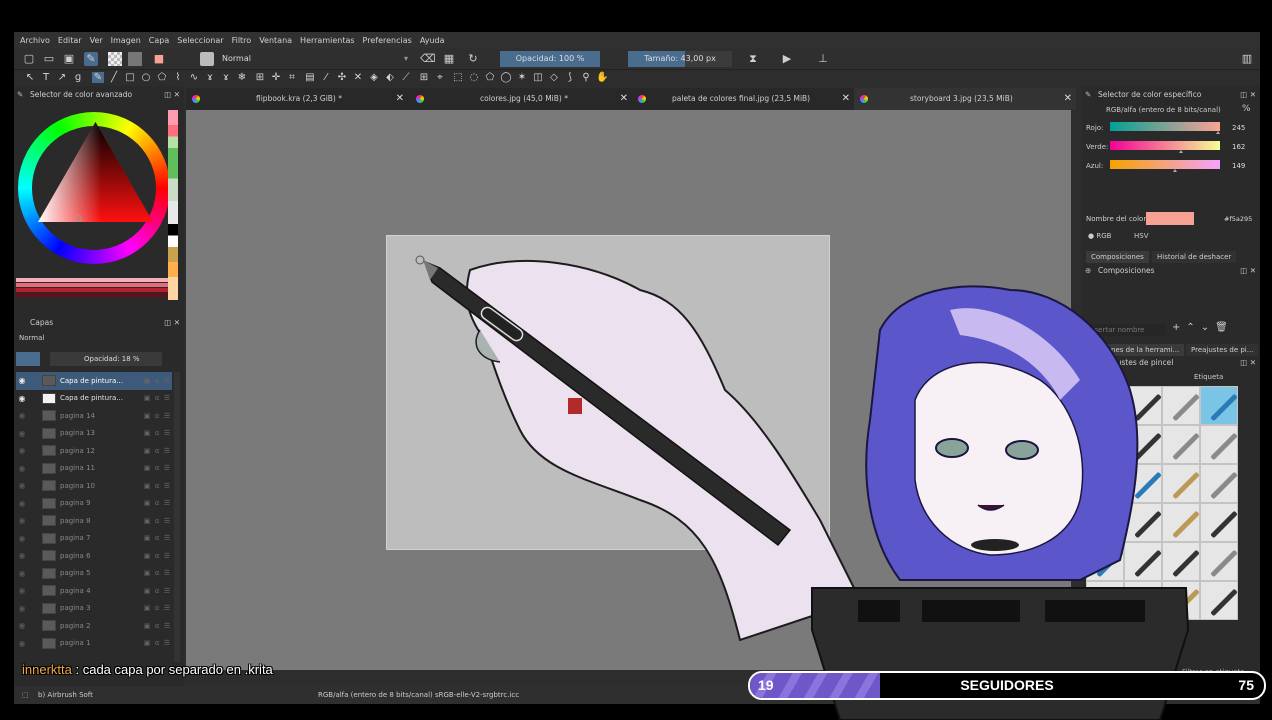 This screenshot has width=1272, height=720. What do you see at coordinates (94, 644) in the screenshot?
I see `layer-row: ◉ pagina 1 ▣ α ☰` at bounding box center [94, 644].